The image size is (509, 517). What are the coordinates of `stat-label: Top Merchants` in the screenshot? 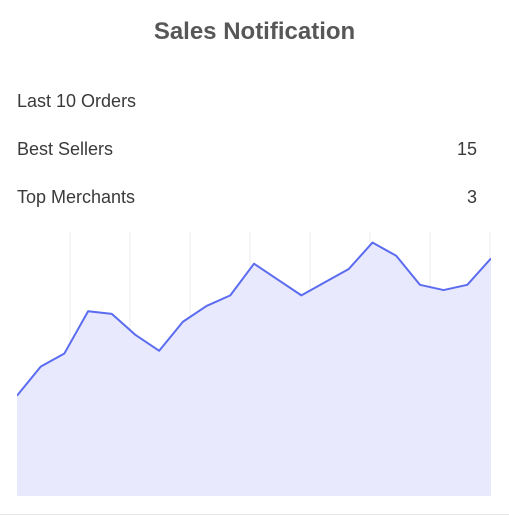 It's located at (76, 197).